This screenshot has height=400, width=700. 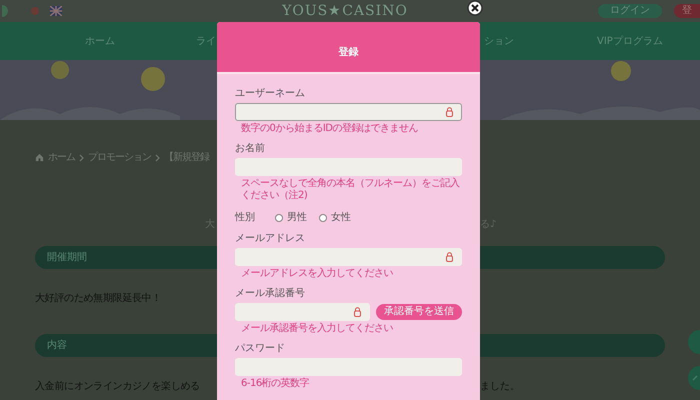 What do you see at coordinates (630, 41) in the screenshot?
I see `nav-item: VIPプログラム` at bounding box center [630, 41].